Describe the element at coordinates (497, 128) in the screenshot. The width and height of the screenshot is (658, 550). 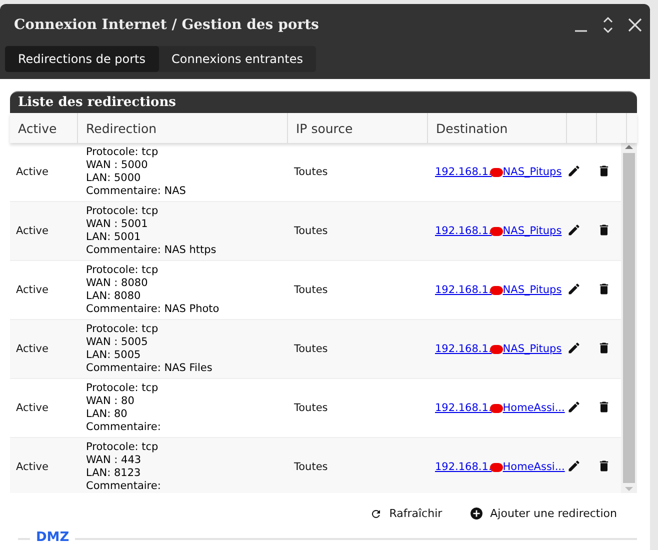
I see `column-header: Destination` at that location.